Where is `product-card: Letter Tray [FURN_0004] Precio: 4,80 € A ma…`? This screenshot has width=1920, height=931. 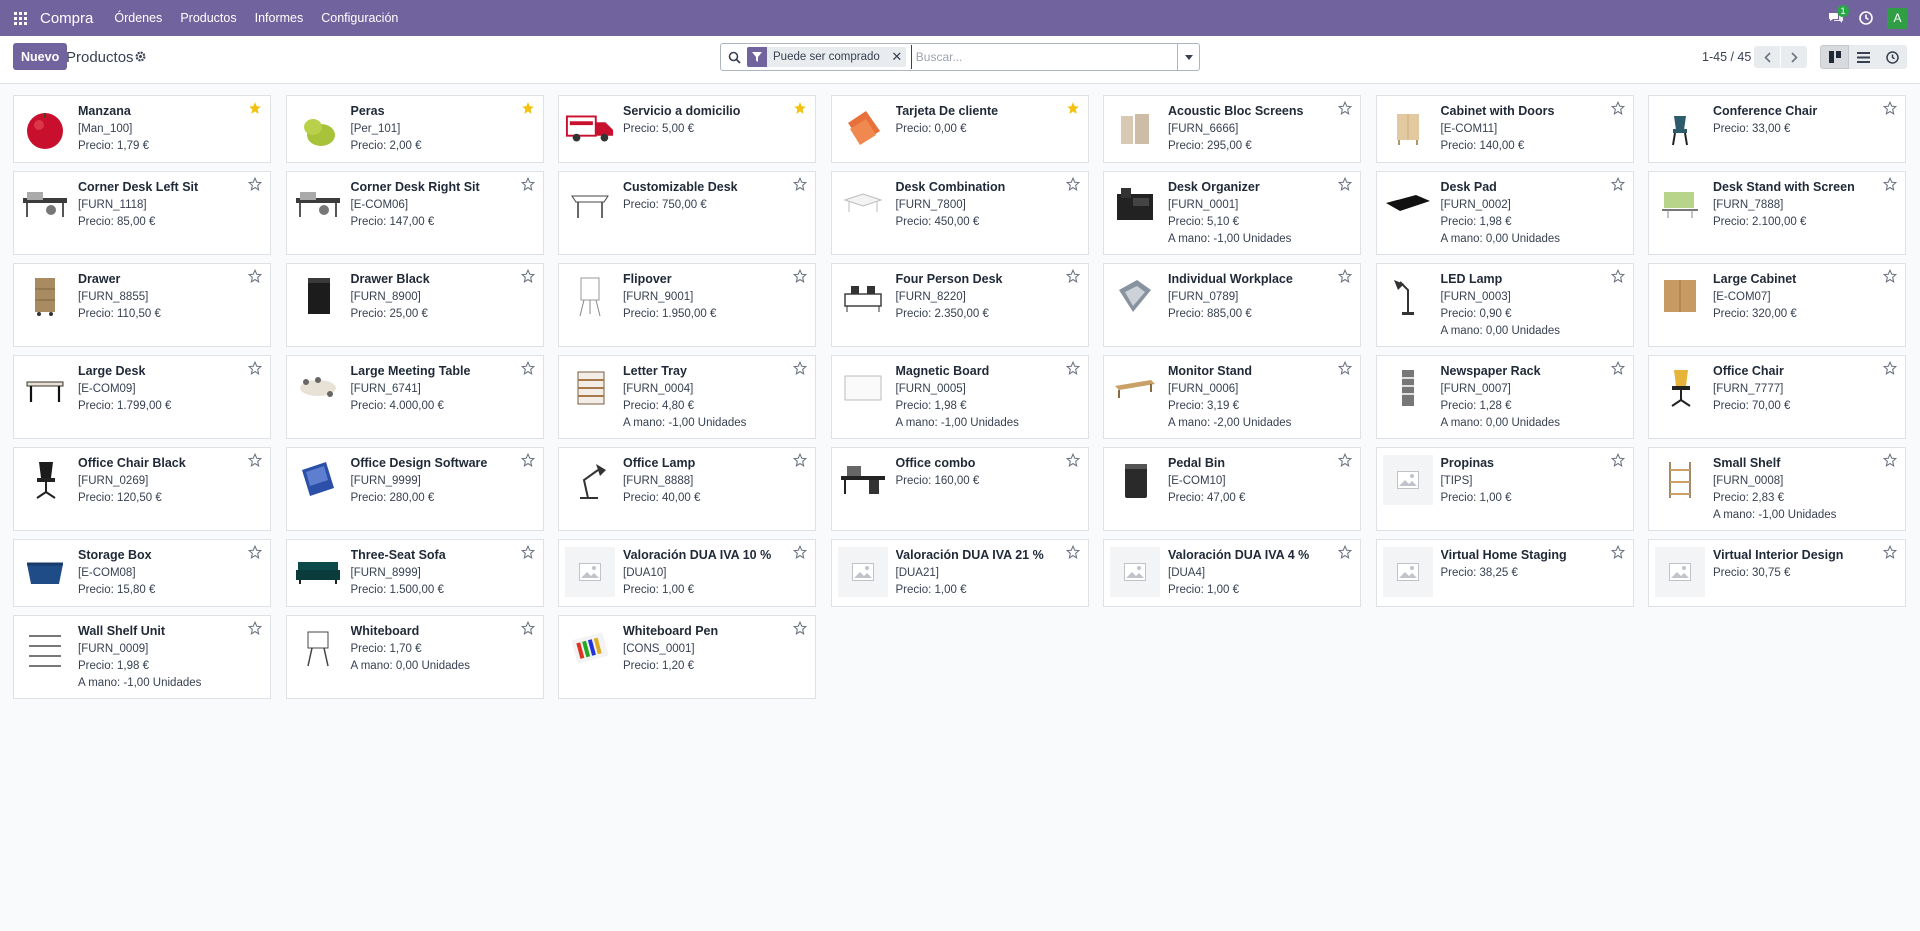 product-card: Letter Tray [FURN_0004] Precio: 4,80 € A ma… is located at coordinates (687, 397).